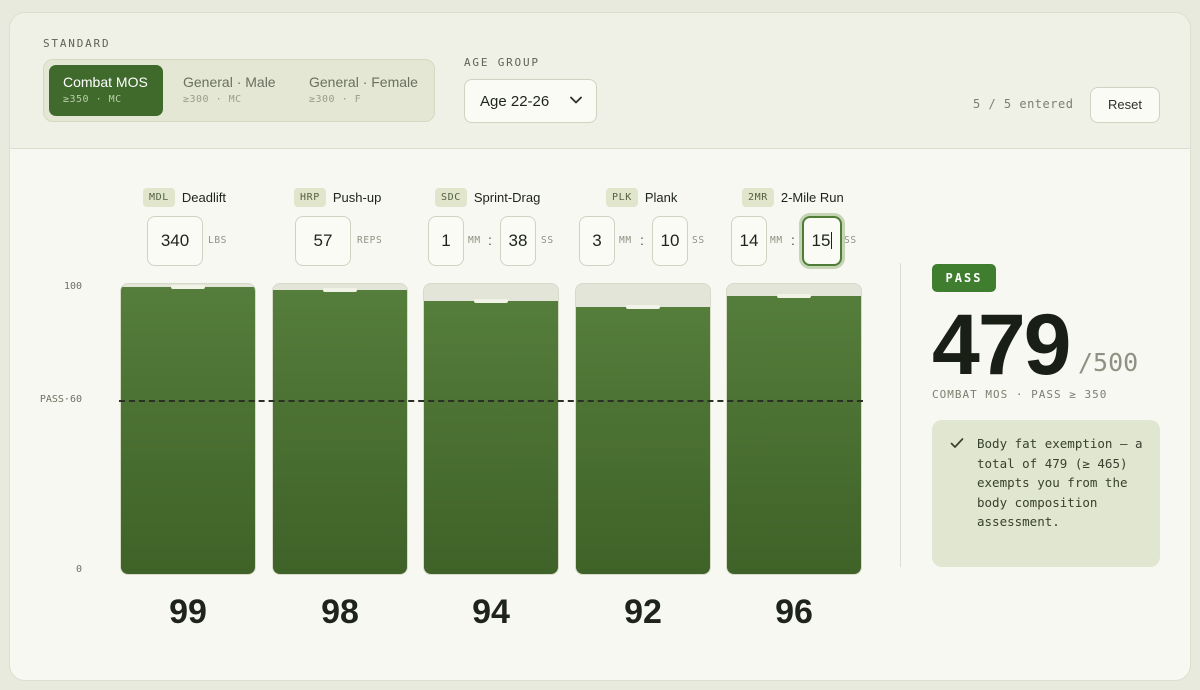 This screenshot has height=690, width=1200. Describe the element at coordinates (229, 82) in the screenshot. I see `option-title: General · Male` at that location.